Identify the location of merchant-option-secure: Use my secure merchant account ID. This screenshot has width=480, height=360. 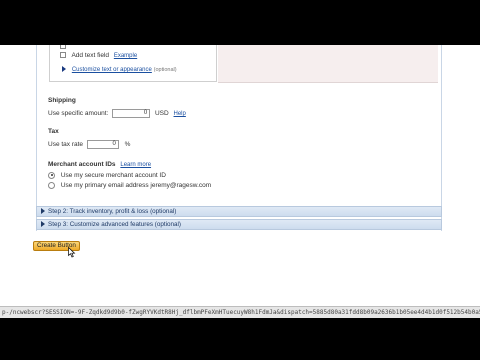
(107, 175).